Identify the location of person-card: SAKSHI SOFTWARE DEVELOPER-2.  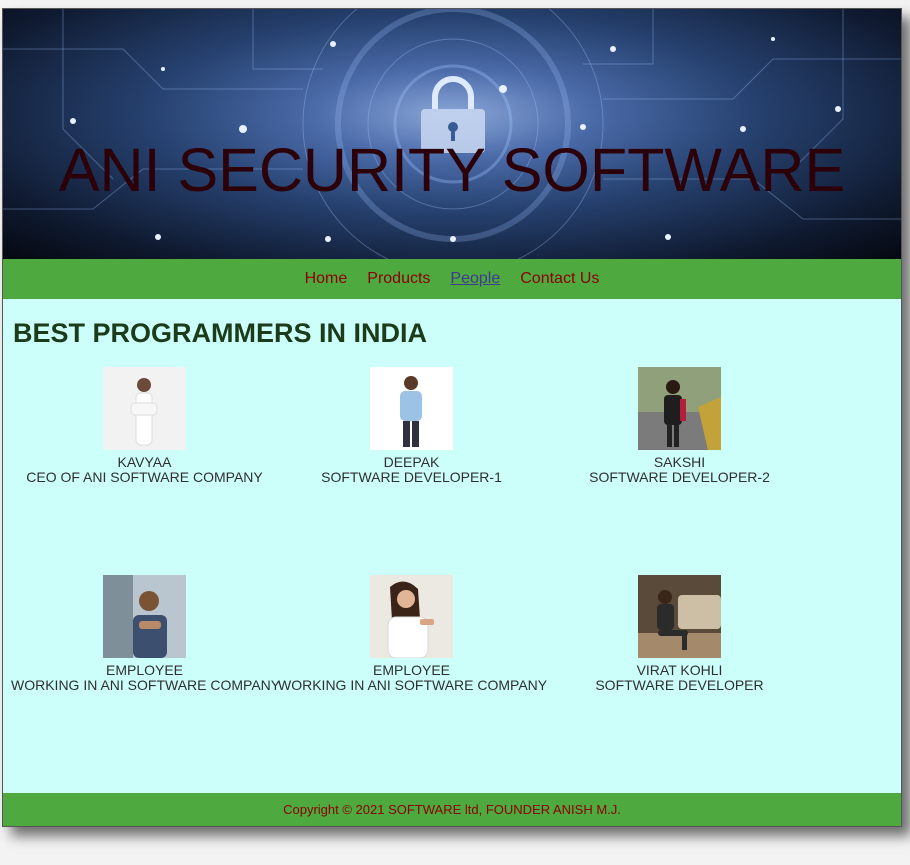
(679, 426).